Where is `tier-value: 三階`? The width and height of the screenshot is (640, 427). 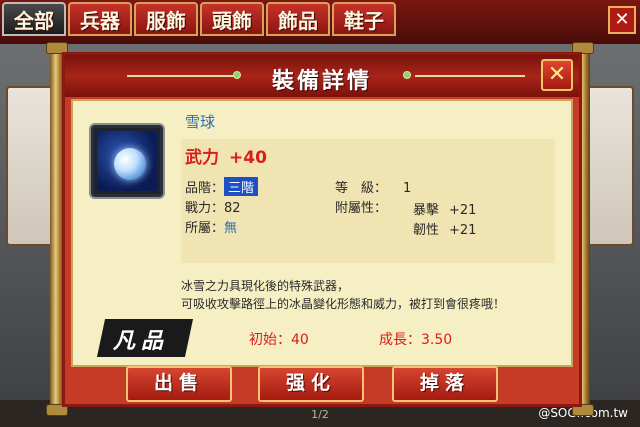 tier-value: 三階 is located at coordinates (241, 186).